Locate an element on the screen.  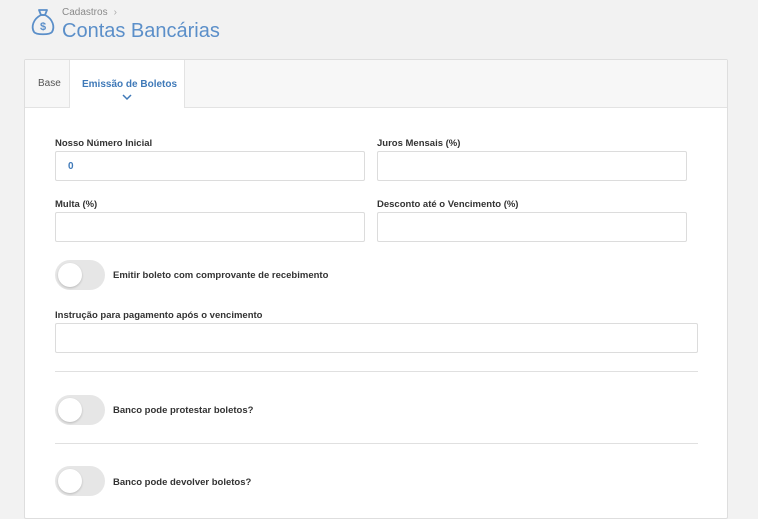
tab-base: Base is located at coordinates (47, 83).